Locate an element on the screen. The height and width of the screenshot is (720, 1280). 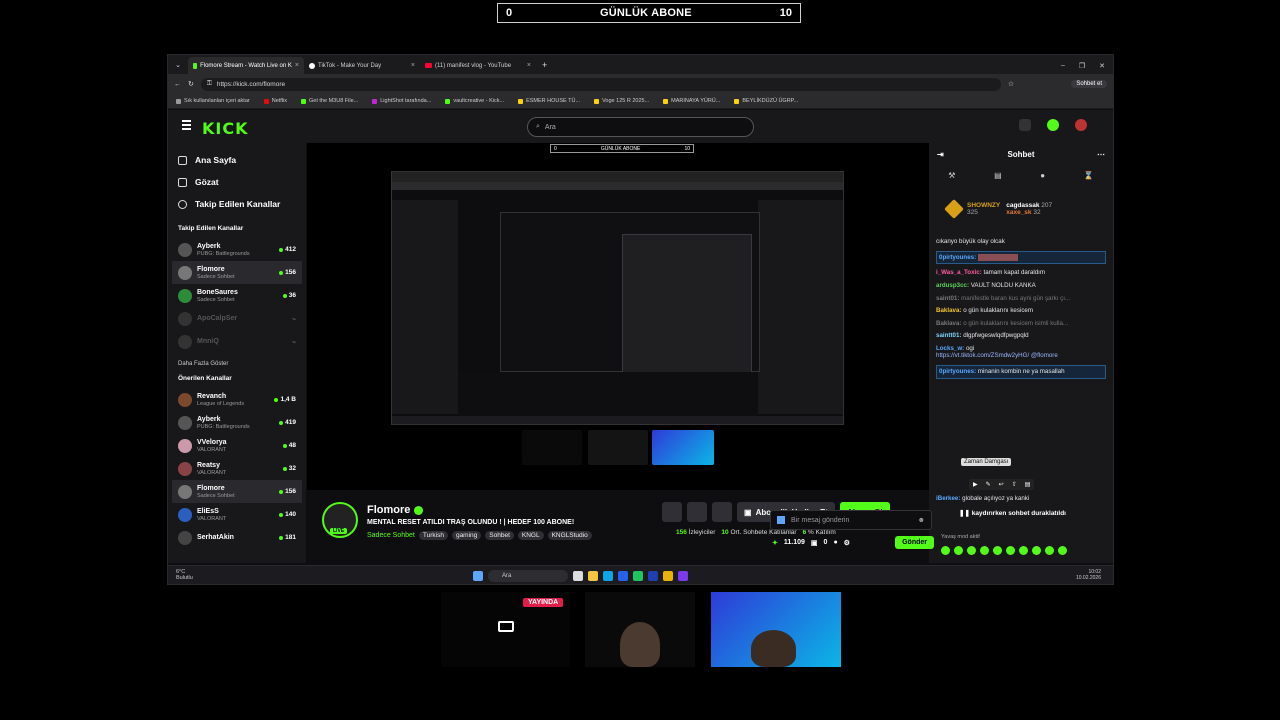
bookmark-item: Sık kullanılanları içeri aktar is located at coordinates (213, 101).